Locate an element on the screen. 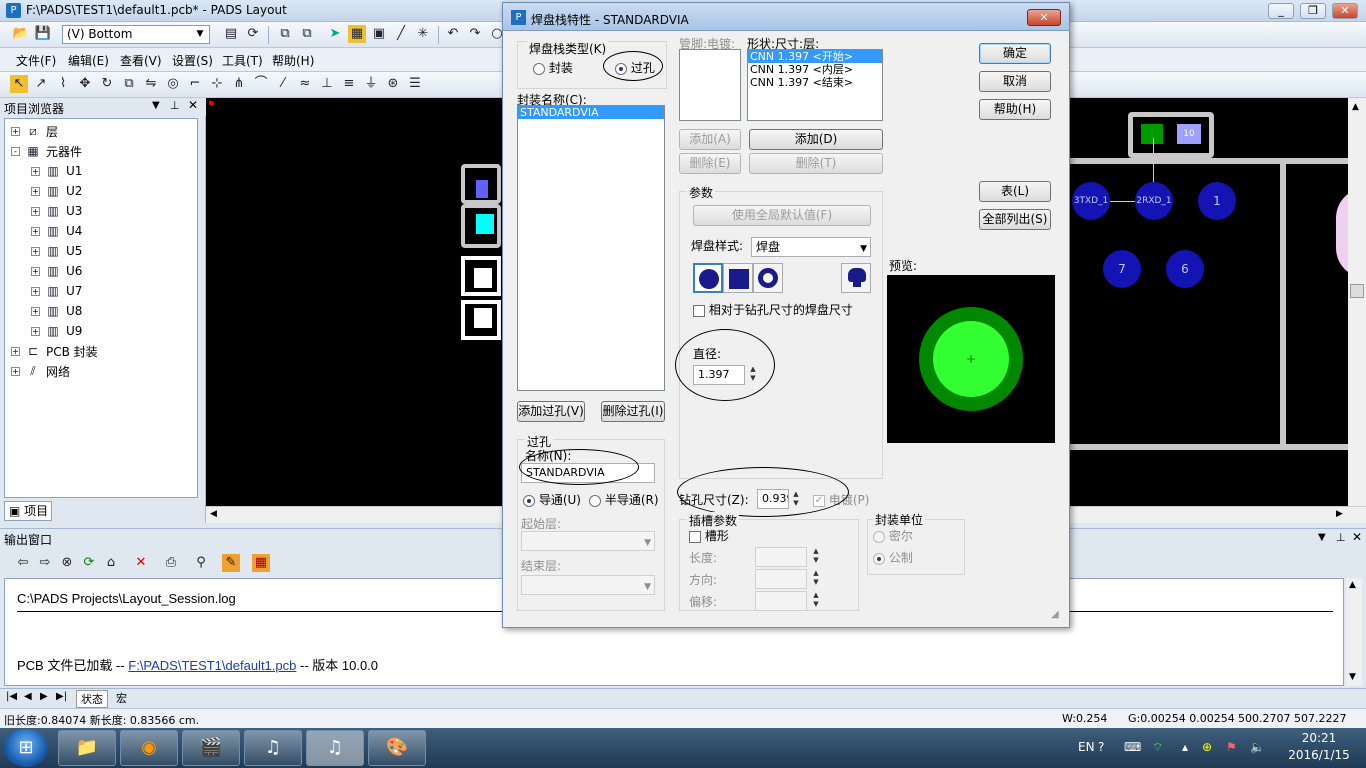 The height and width of the screenshot is (768, 1366). redo-icon: ↷ is located at coordinates (475, 34).